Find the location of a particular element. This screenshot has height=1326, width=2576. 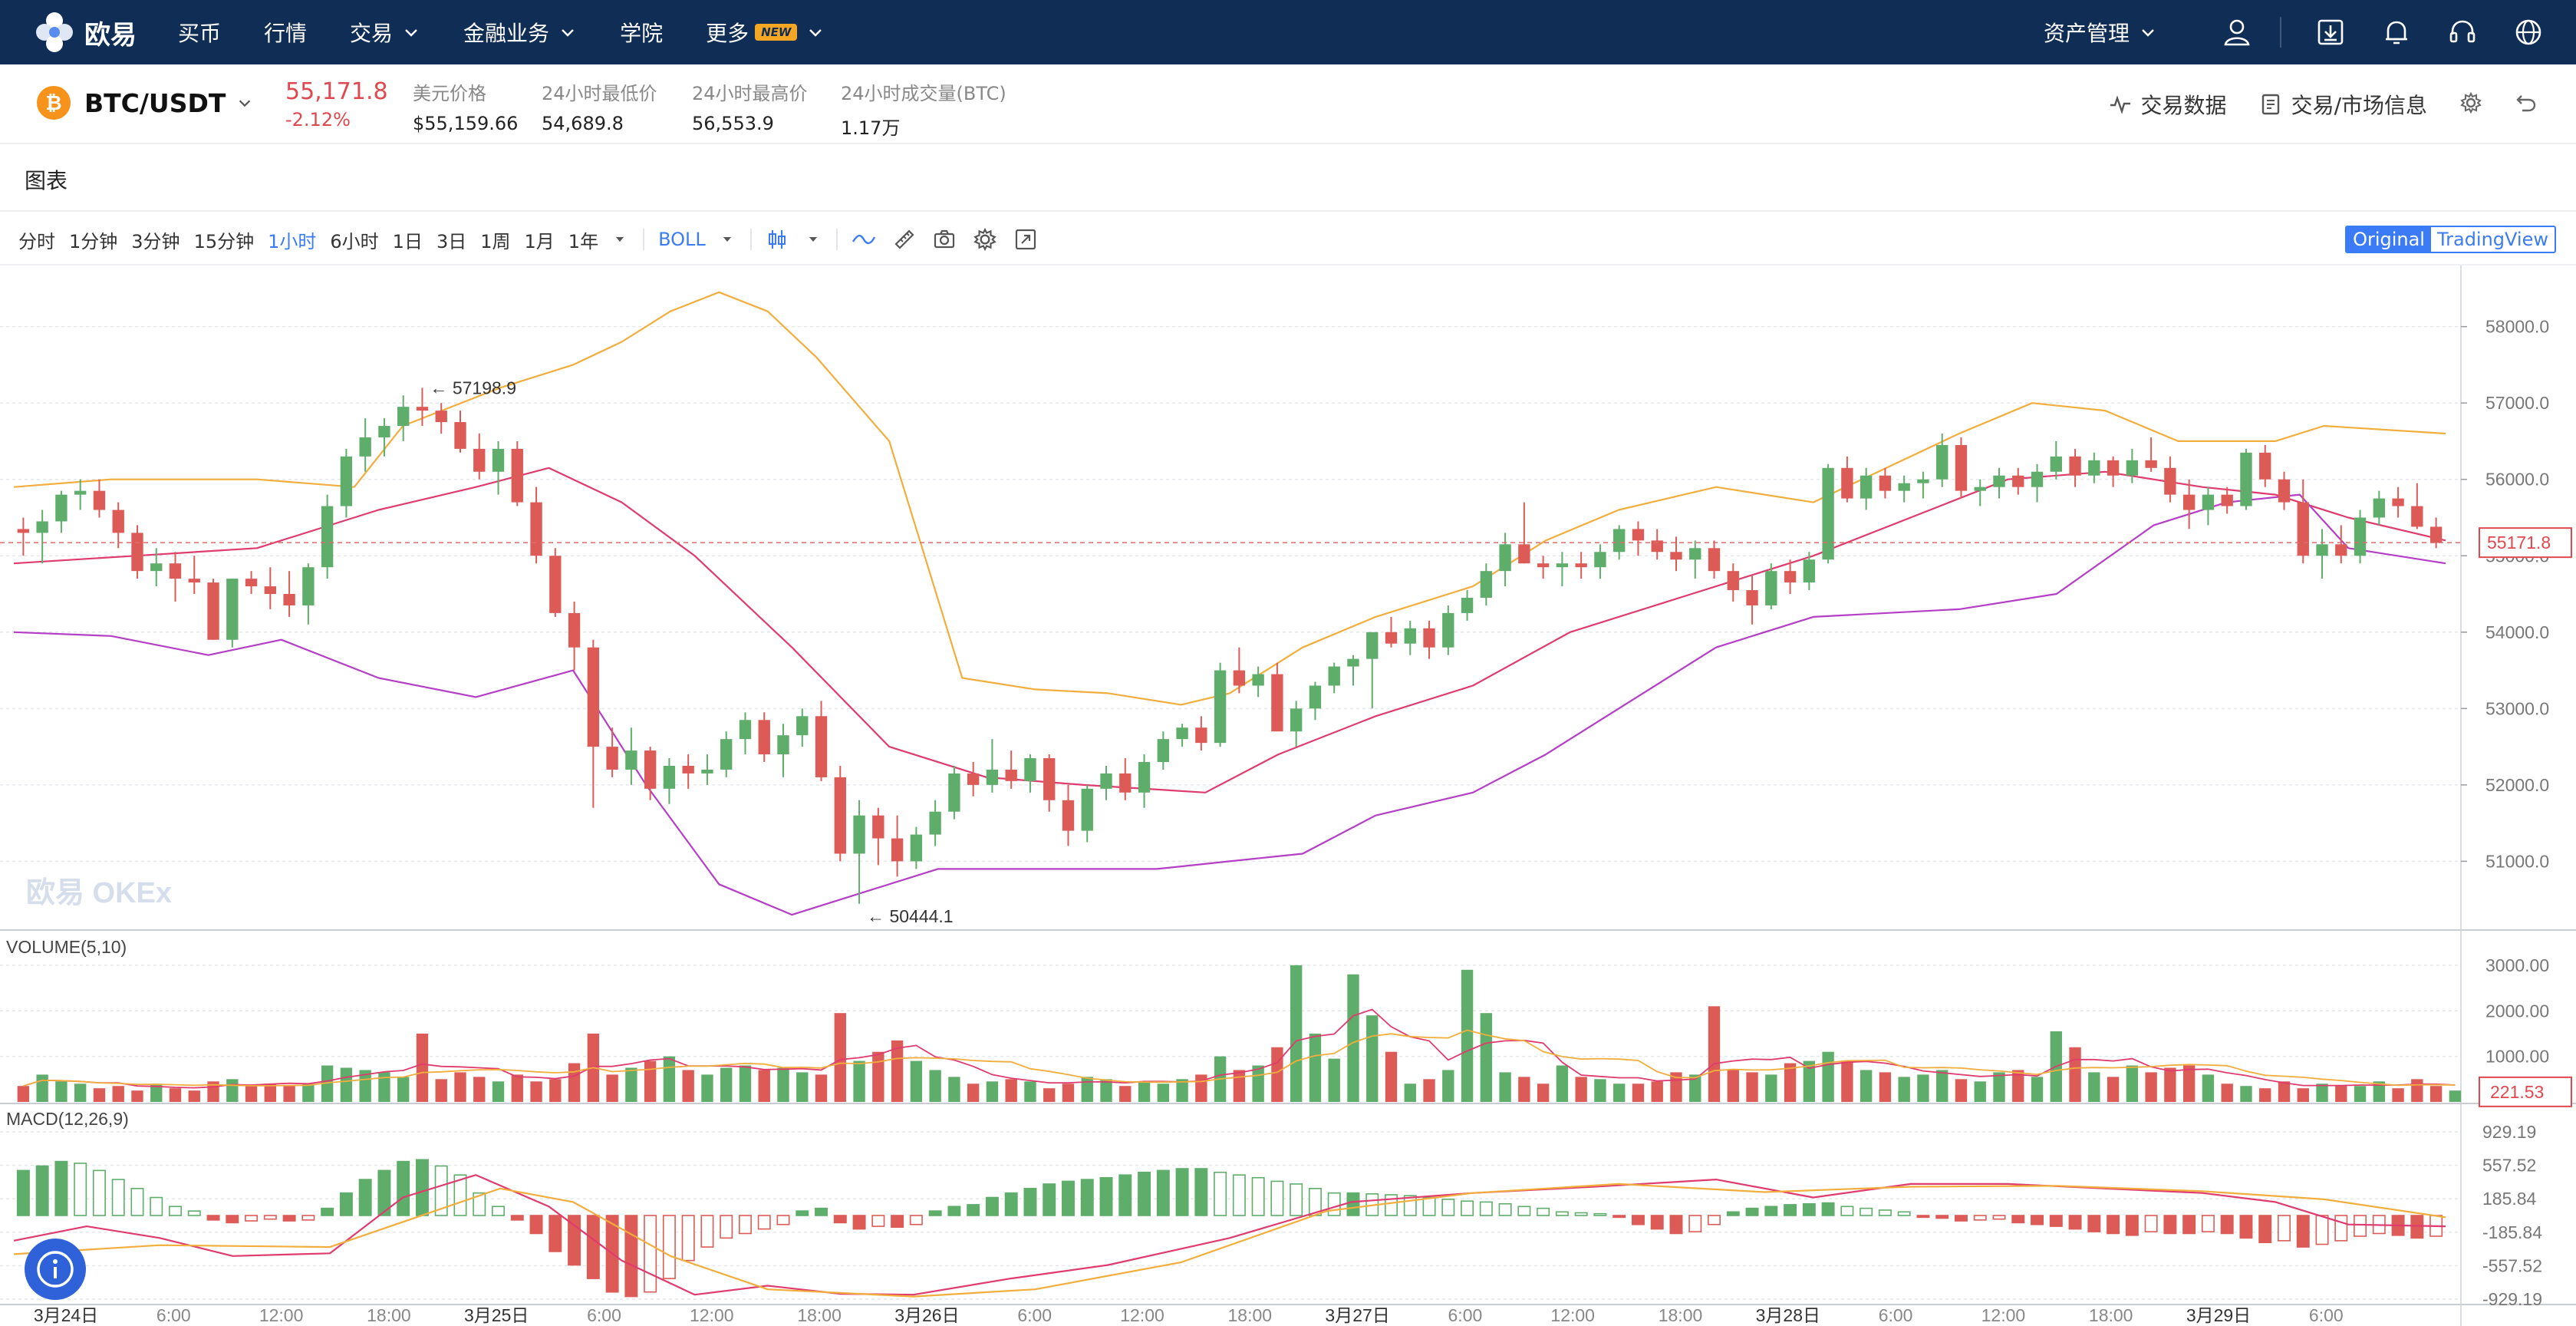

fullscreen-icon is located at coordinates (1025, 240).